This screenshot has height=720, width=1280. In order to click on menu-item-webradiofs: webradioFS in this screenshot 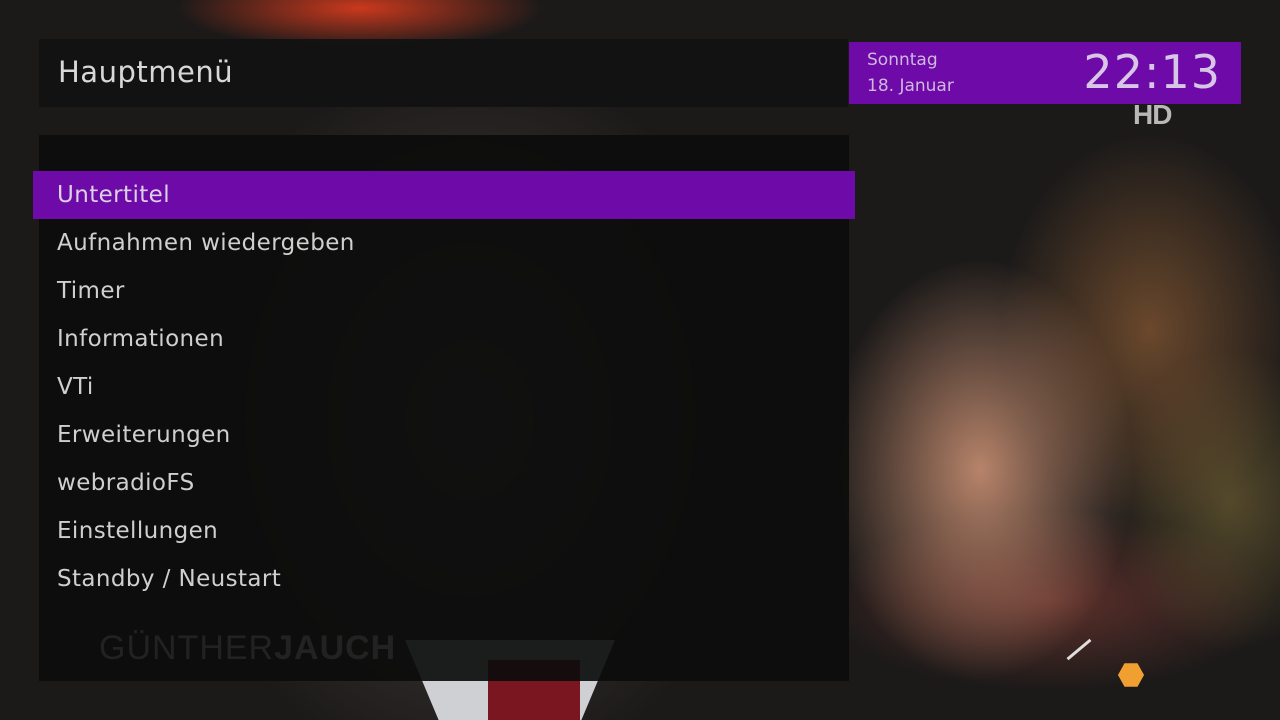, I will do `click(126, 483)`.